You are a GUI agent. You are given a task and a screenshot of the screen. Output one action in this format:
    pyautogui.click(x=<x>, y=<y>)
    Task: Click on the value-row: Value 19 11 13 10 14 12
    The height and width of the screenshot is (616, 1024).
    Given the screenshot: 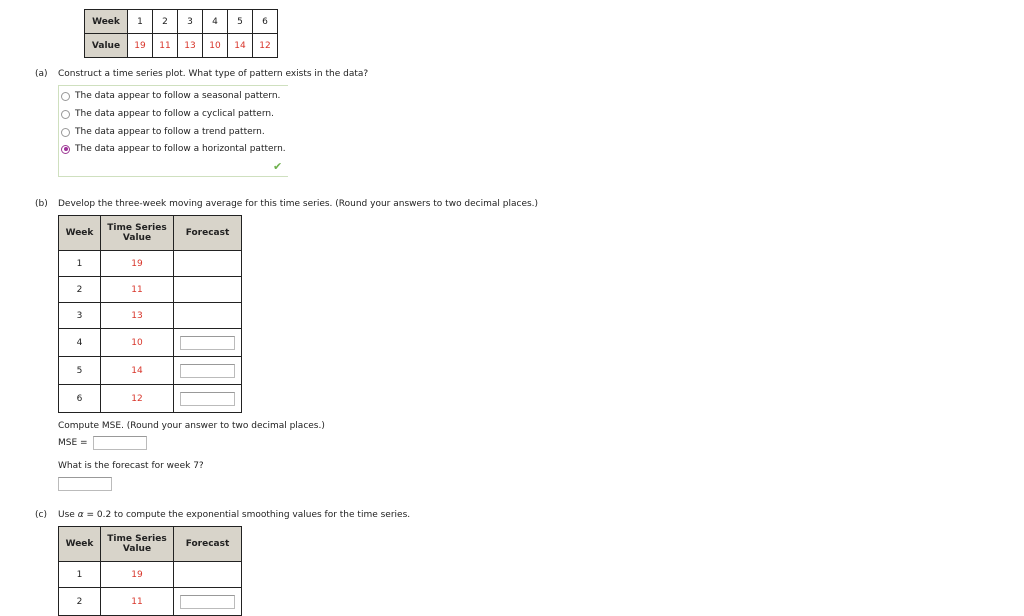 What is the action you would take?
    pyautogui.click(x=181, y=45)
    